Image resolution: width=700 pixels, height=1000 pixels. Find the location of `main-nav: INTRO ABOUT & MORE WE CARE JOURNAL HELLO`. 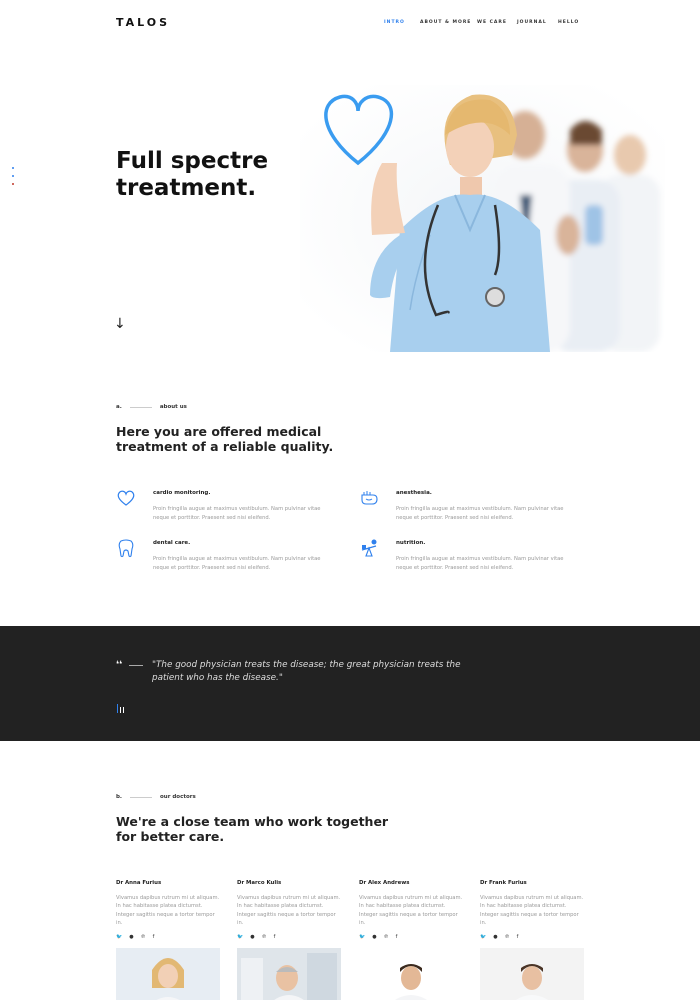

main-nav: INTRO ABOUT & MORE WE CARE JOURNAL HELLO is located at coordinates (481, 22).